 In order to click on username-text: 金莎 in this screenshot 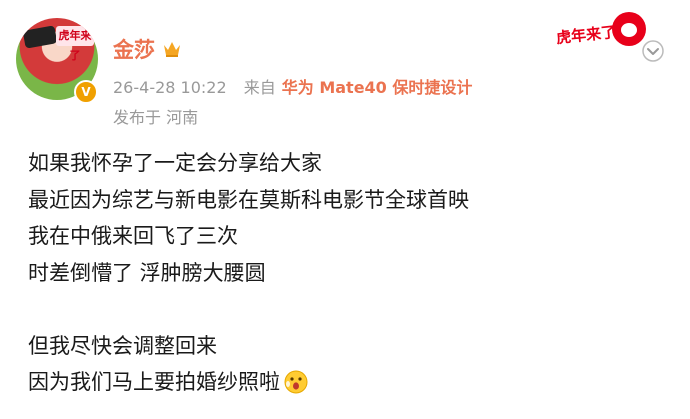, I will do `click(134, 49)`.